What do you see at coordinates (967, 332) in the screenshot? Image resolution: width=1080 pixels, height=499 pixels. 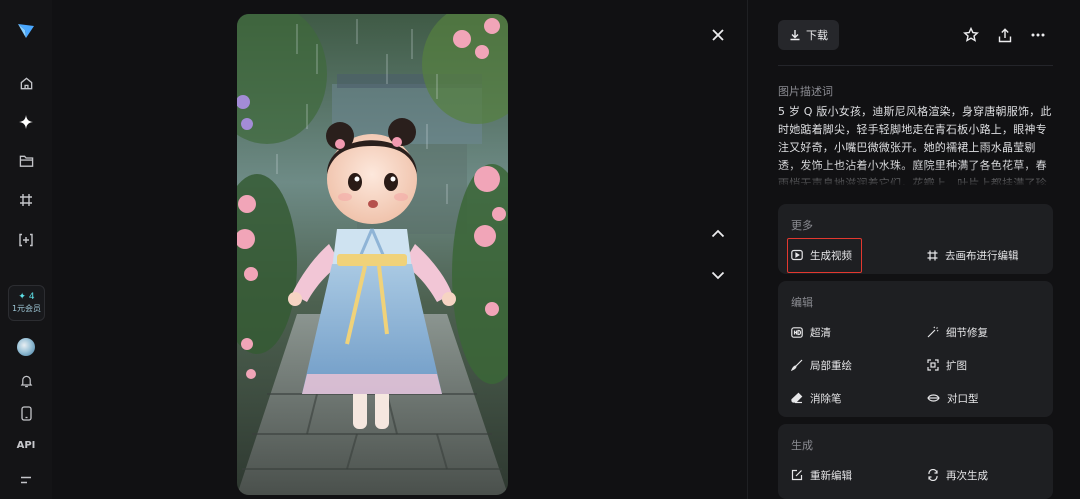 I see `detail-repair-label: 细节修复` at bounding box center [967, 332].